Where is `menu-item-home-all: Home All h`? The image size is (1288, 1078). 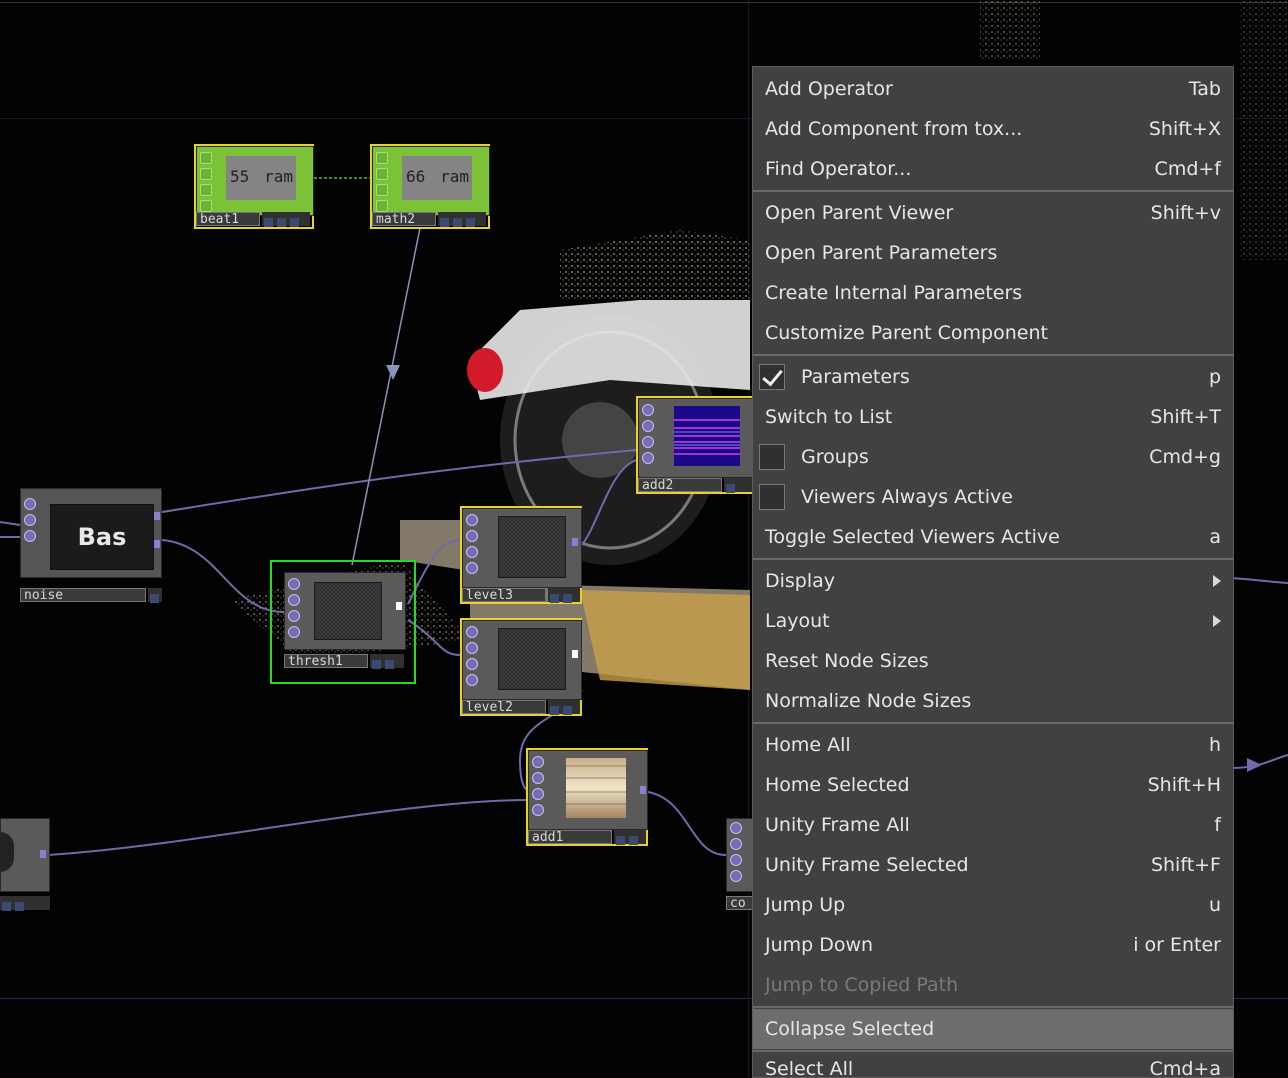 menu-item-home-all: Home All h is located at coordinates (993, 745).